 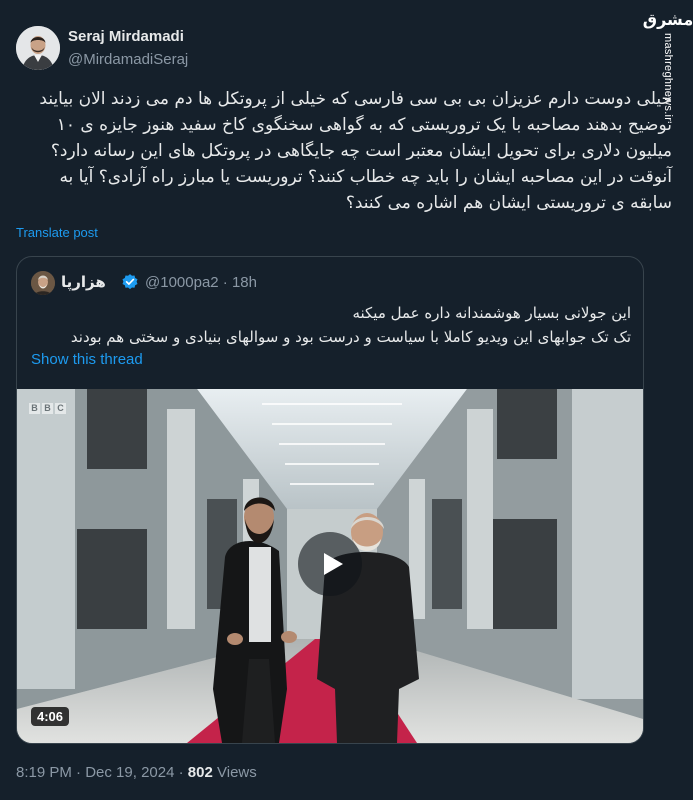 I want to click on video-duration: 4:06, so click(x=50, y=716).